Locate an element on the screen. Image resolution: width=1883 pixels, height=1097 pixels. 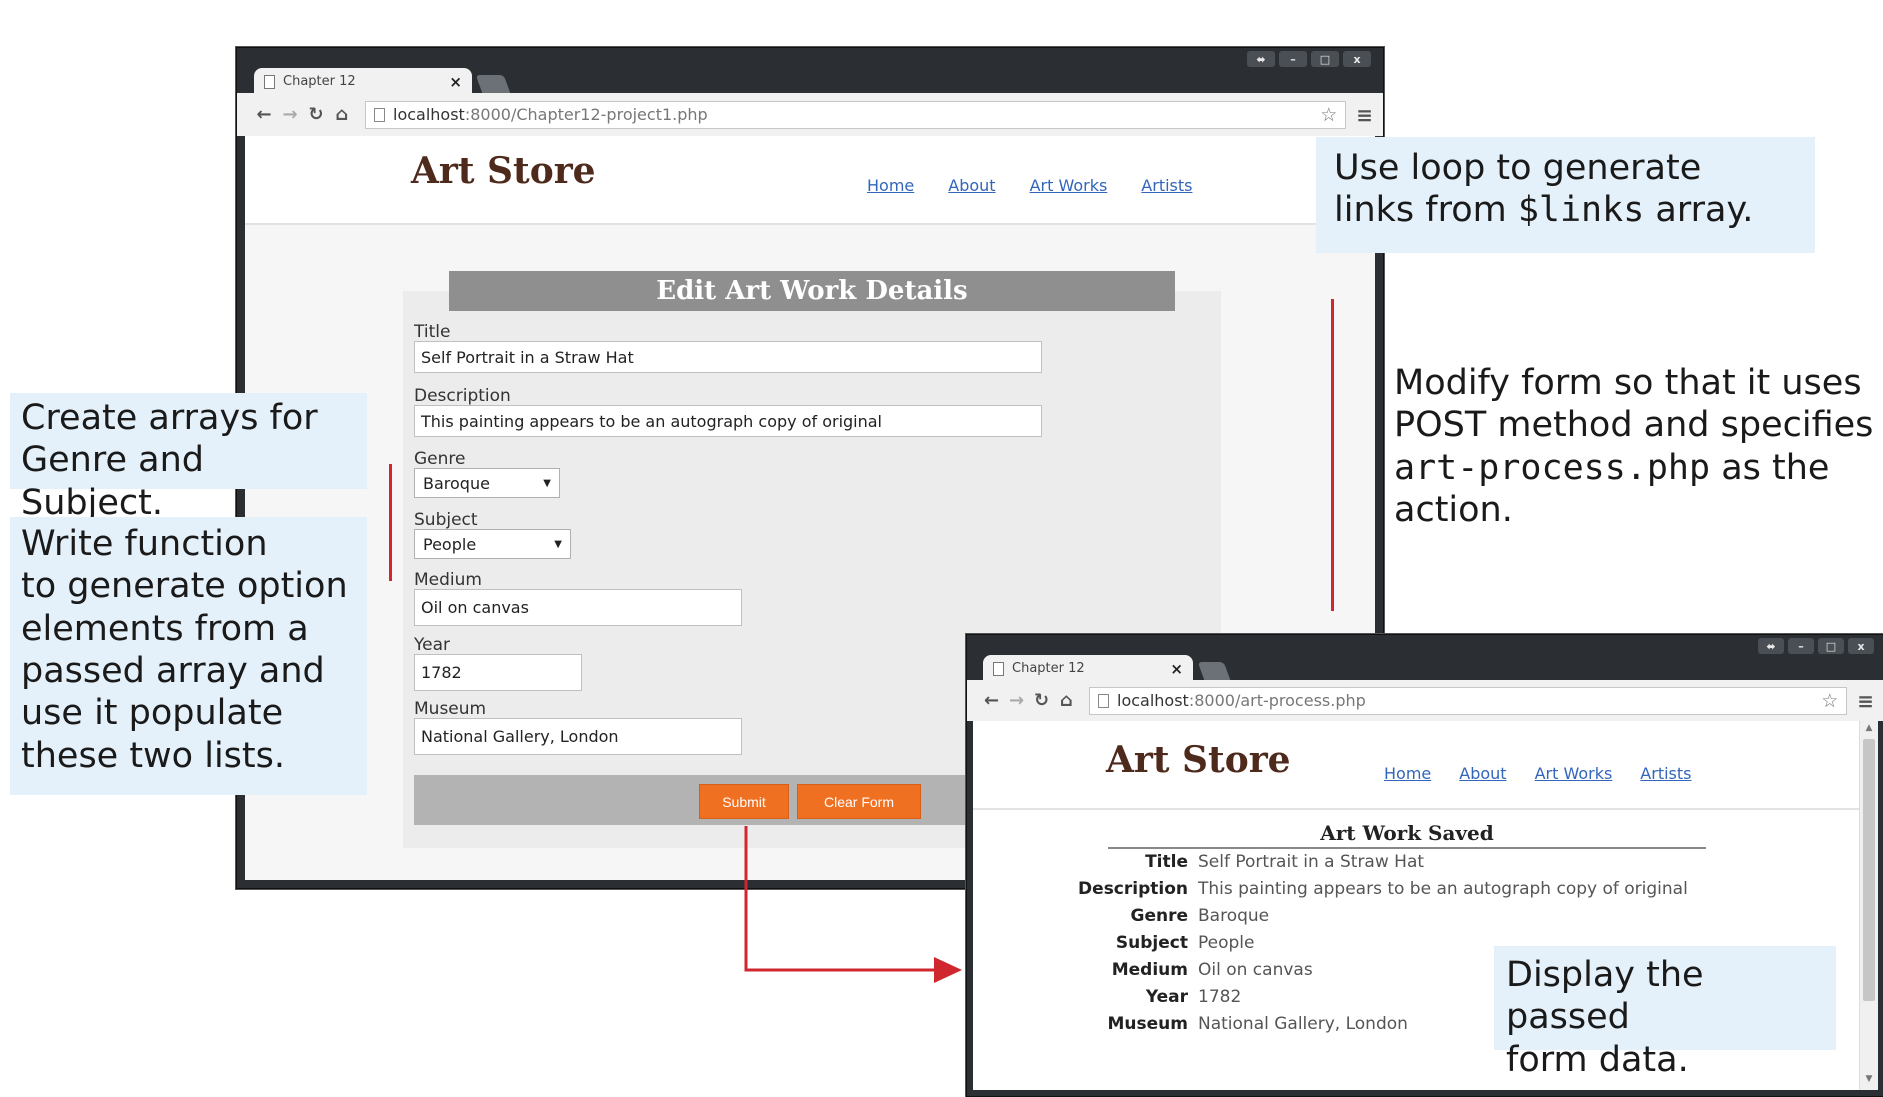
callout-text: array. is located at coordinates (1699, 210).